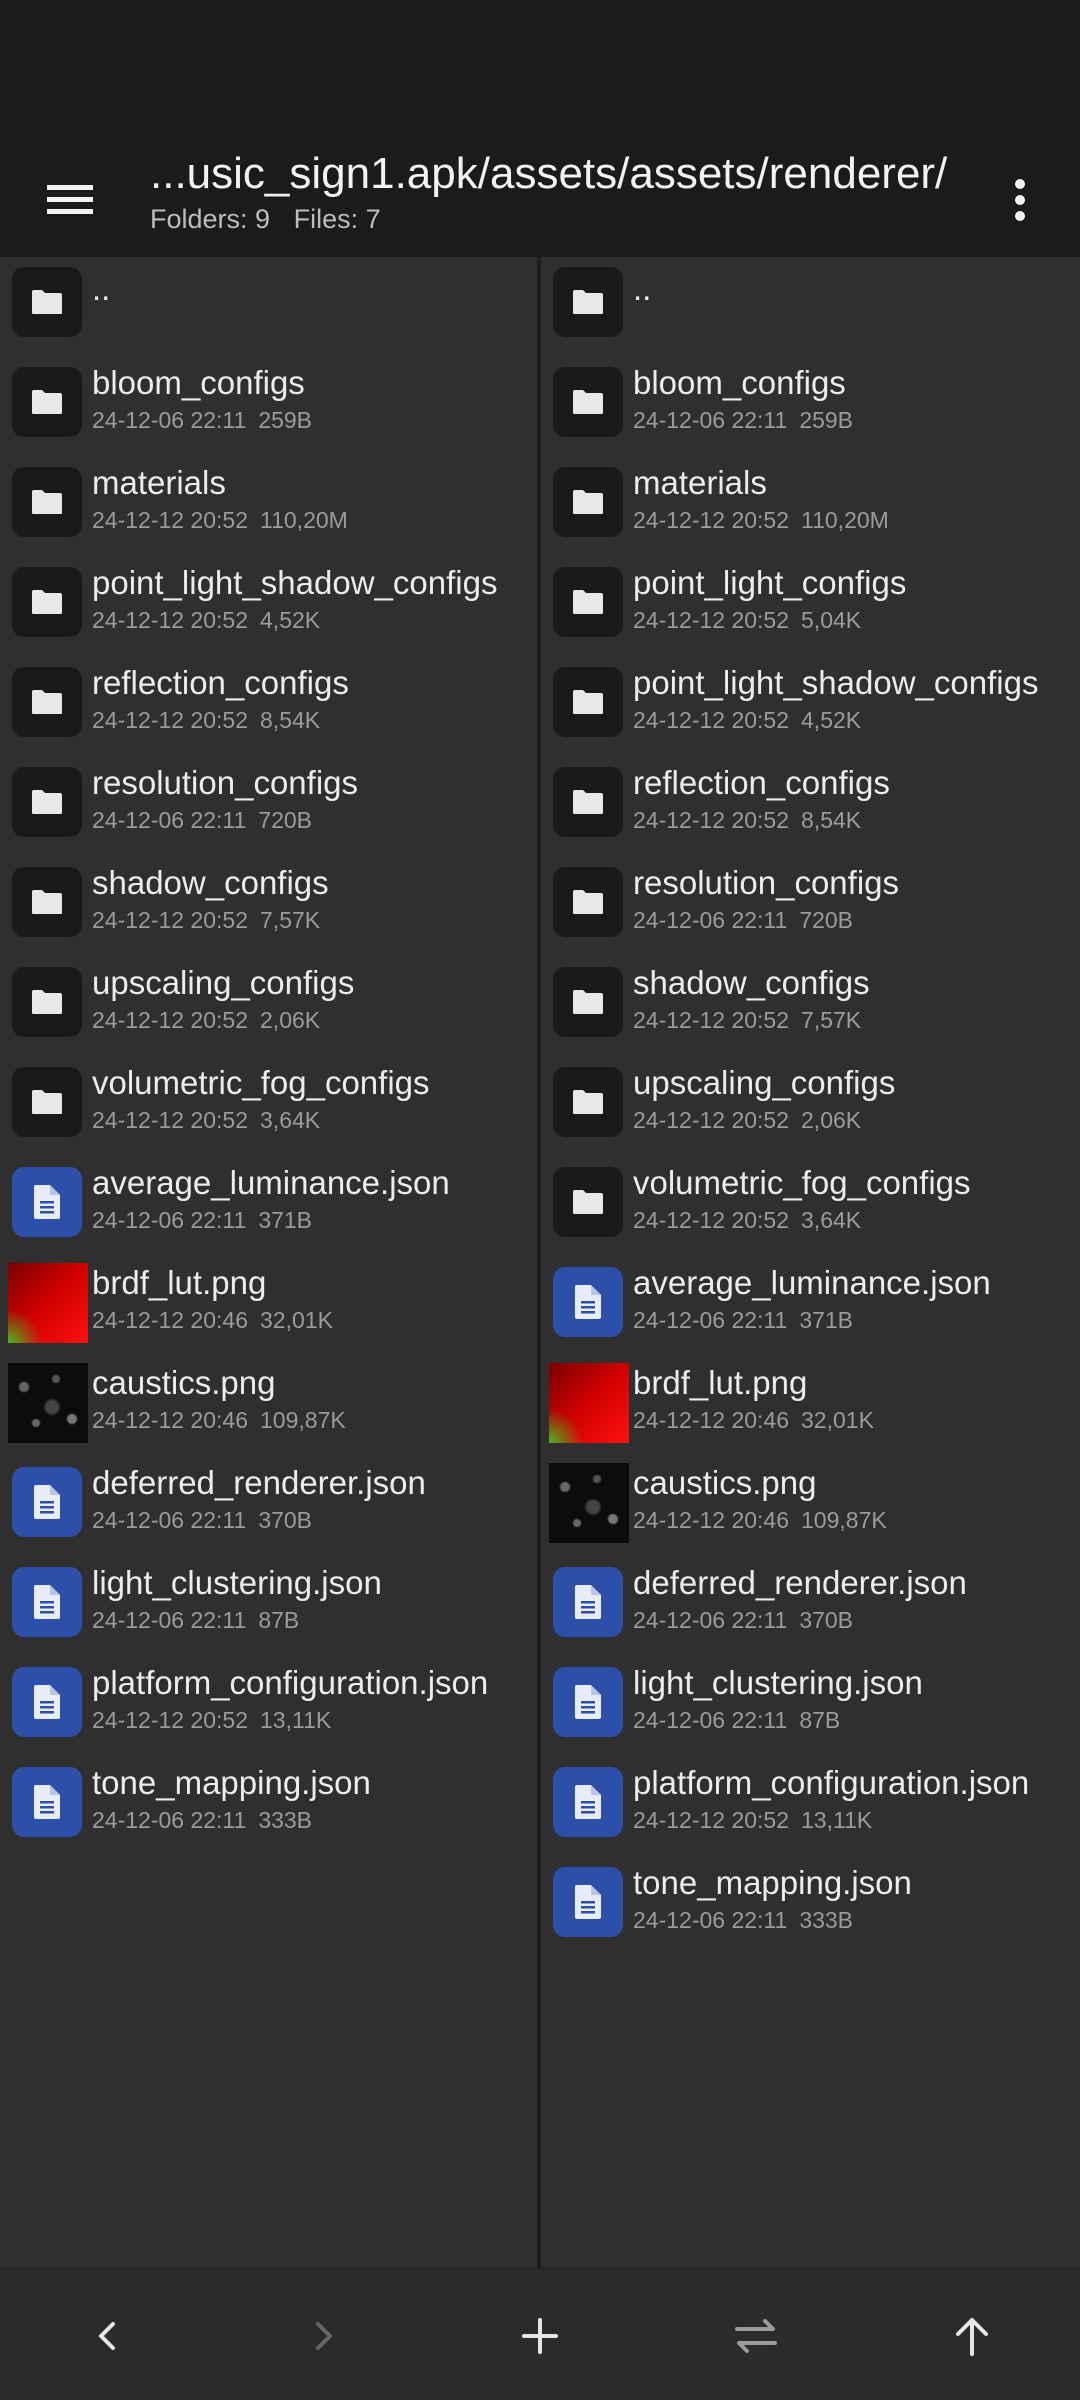 Image resolution: width=1080 pixels, height=2400 pixels. I want to click on add-button, so click(540, 2336).